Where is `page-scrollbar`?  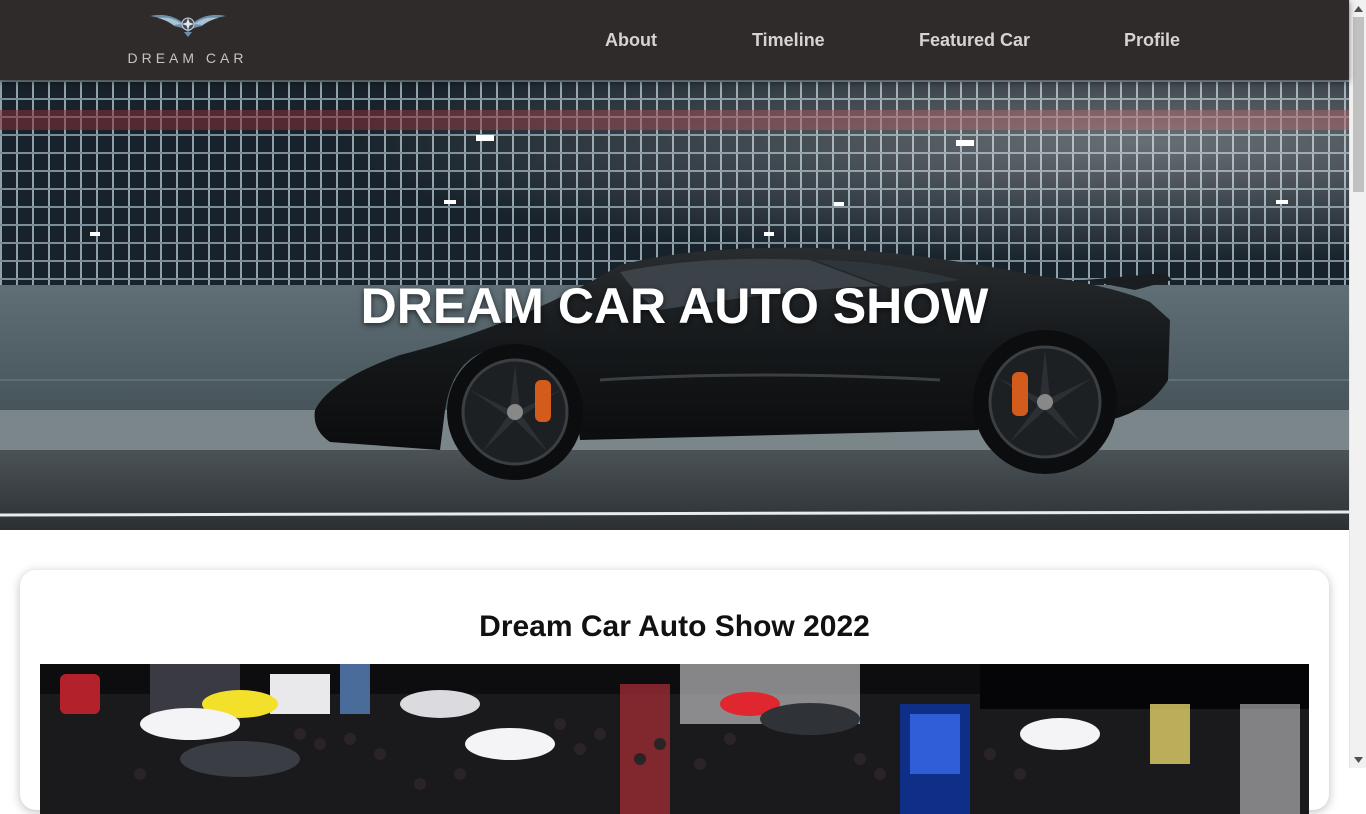 page-scrollbar is located at coordinates (1357, 384).